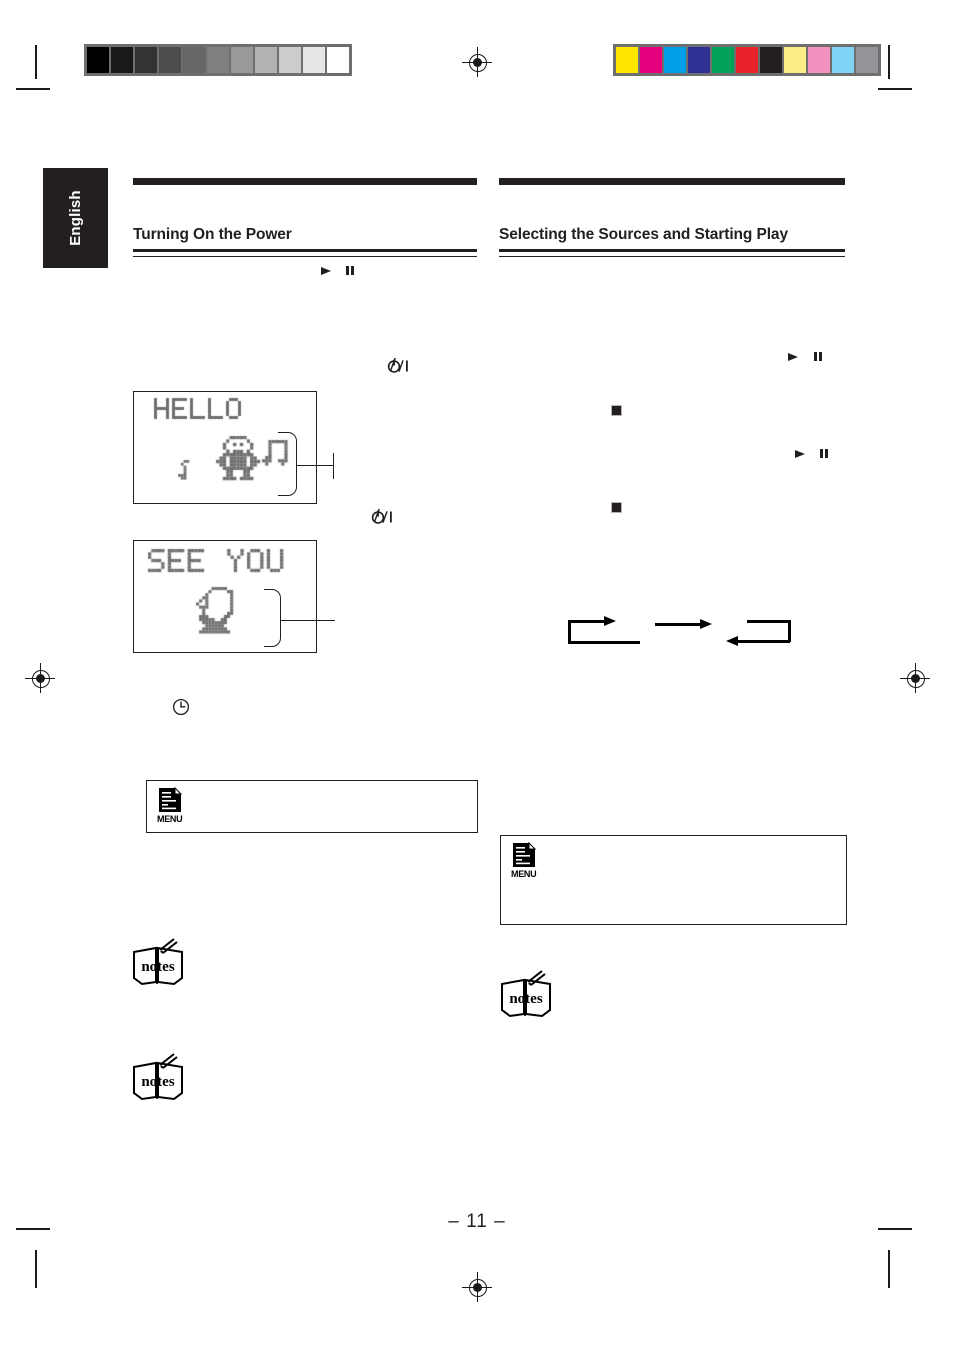 The image size is (954, 1351). I want to click on registration-mark-right, so click(915, 678).